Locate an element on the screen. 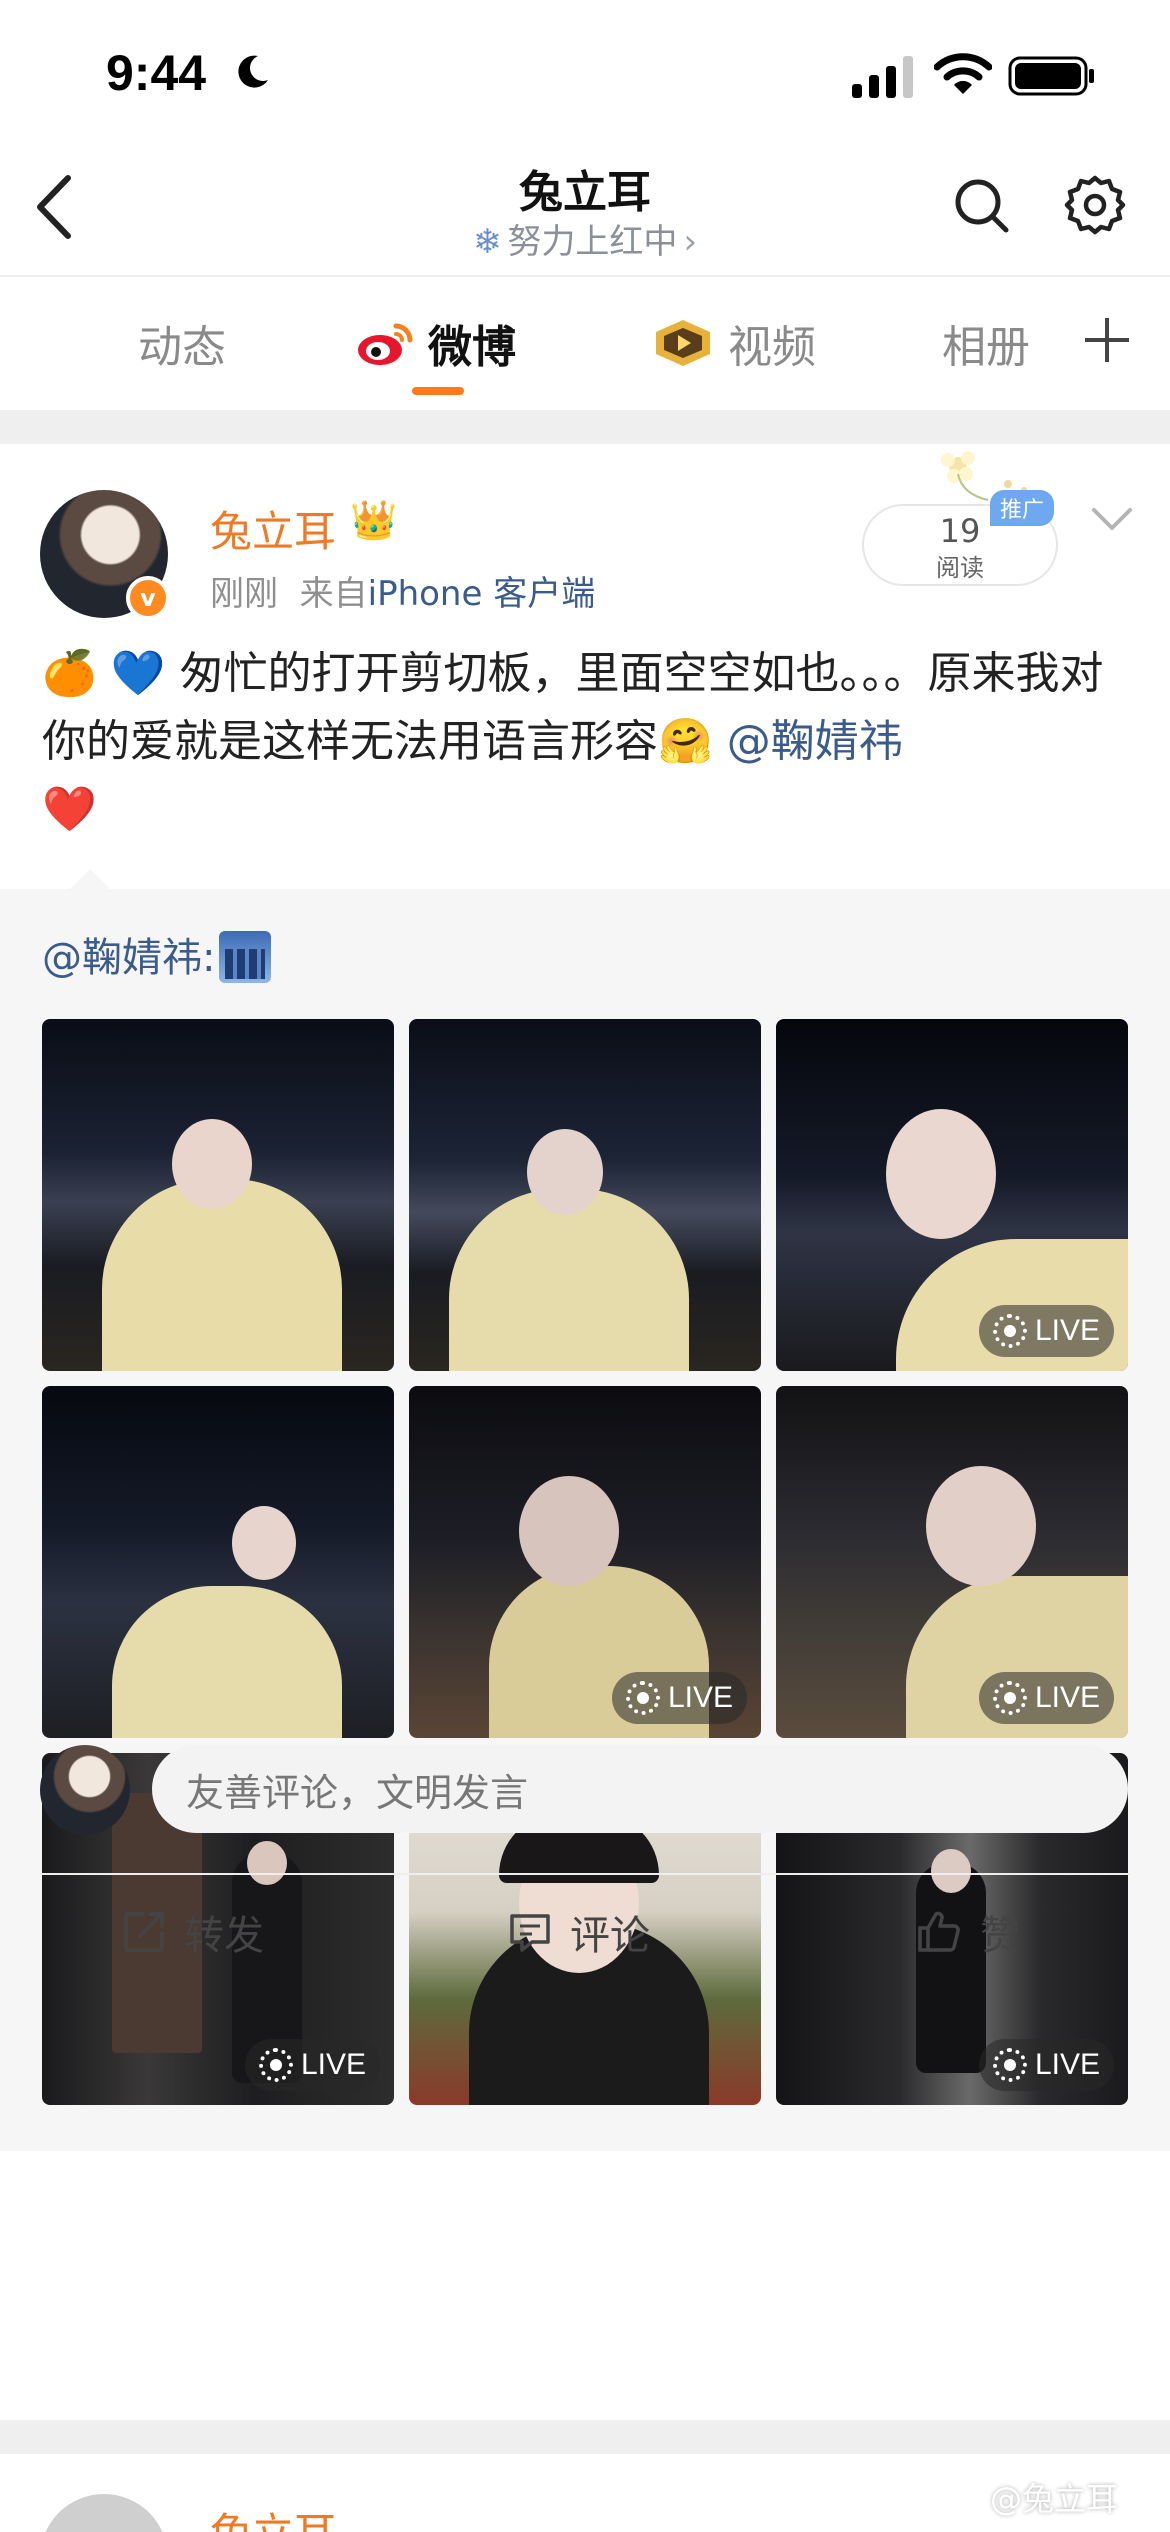  repost-author: @鞠婧祎: is located at coordinates (157, 954).